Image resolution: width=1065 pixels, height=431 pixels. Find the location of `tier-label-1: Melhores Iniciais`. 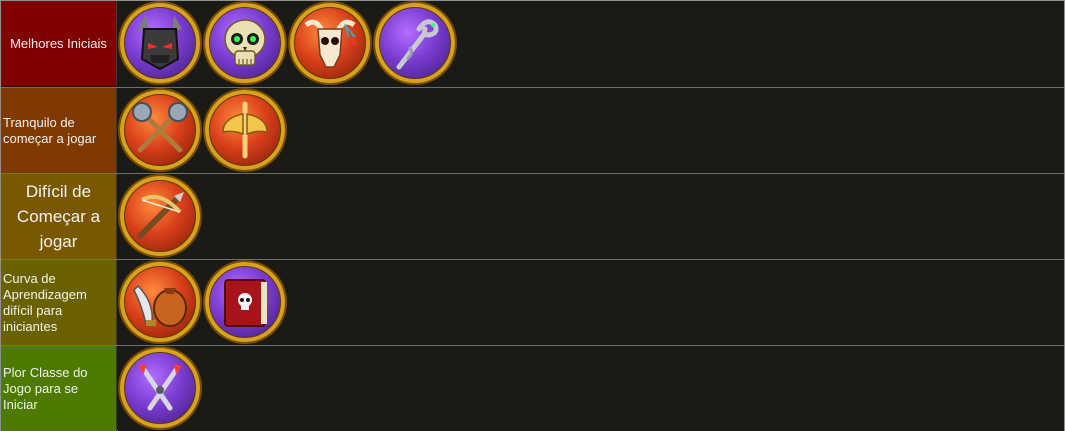

tier-label-1: Melhores Iniciais is located at coordinates (59, 43).